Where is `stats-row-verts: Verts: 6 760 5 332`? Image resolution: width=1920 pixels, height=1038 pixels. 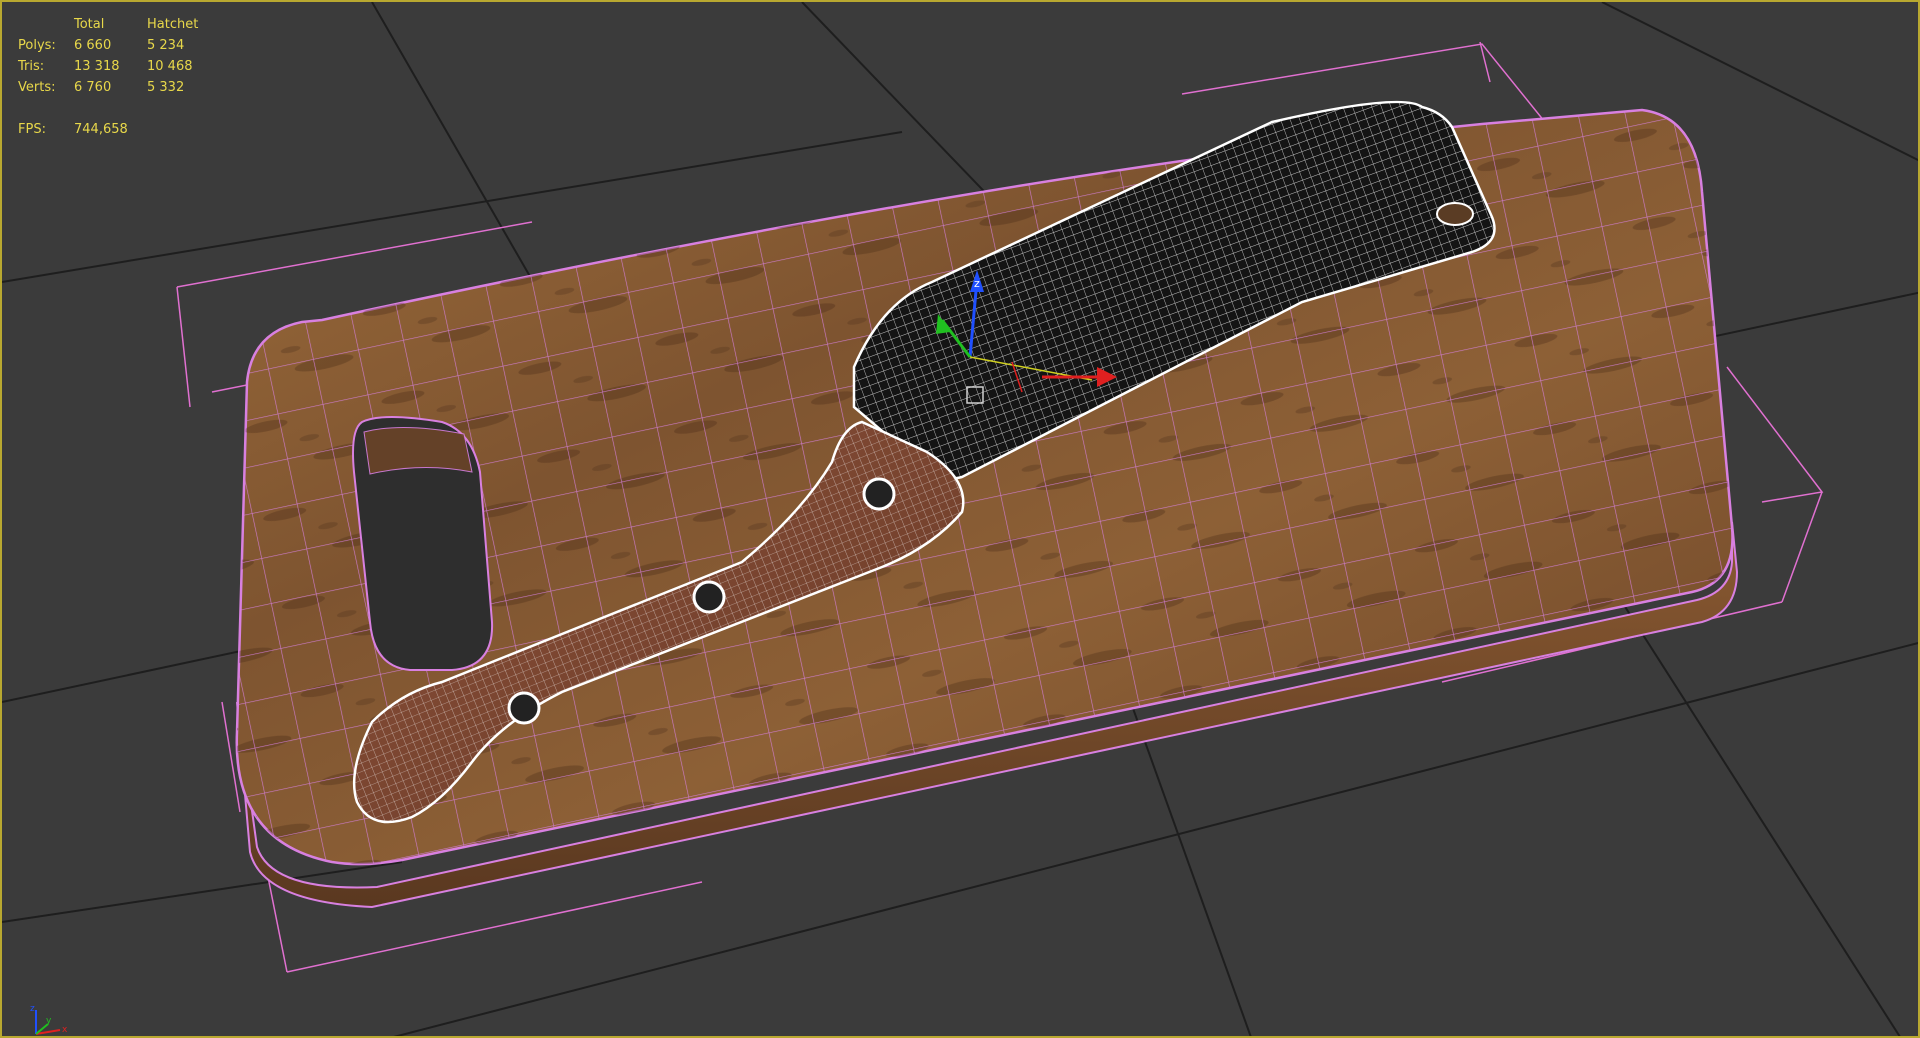
stats-row-verts: Verts: 6 760 5 332 is located at coordinates (122, 87).